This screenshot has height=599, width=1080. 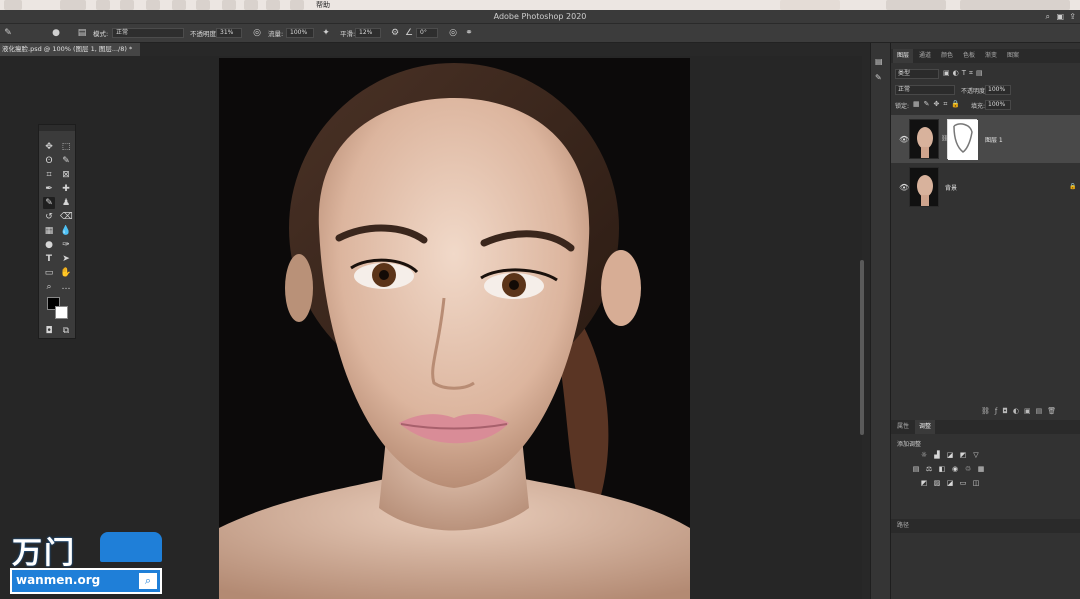 What do you see at coordinates (955, 469) in the screenshot?
I see `photo-filter-icon: ◉` at bounding box center [955, 469].